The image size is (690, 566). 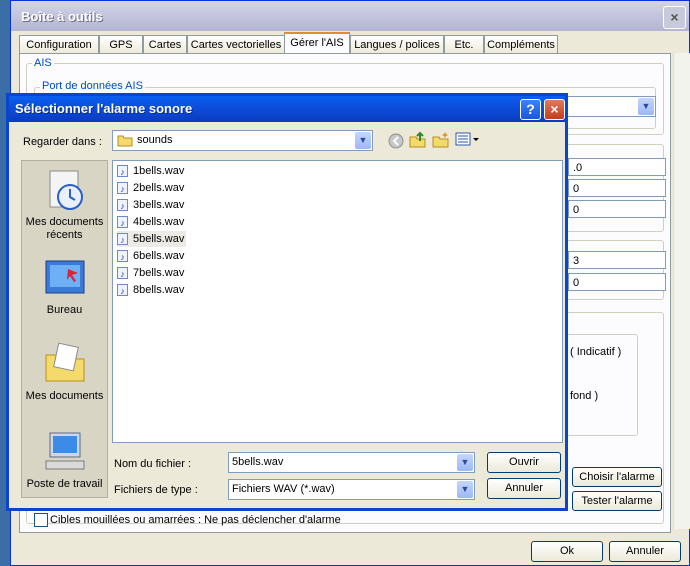 I want to click on filetype-label: Fichiers de type :, so click(x=156, y=490).